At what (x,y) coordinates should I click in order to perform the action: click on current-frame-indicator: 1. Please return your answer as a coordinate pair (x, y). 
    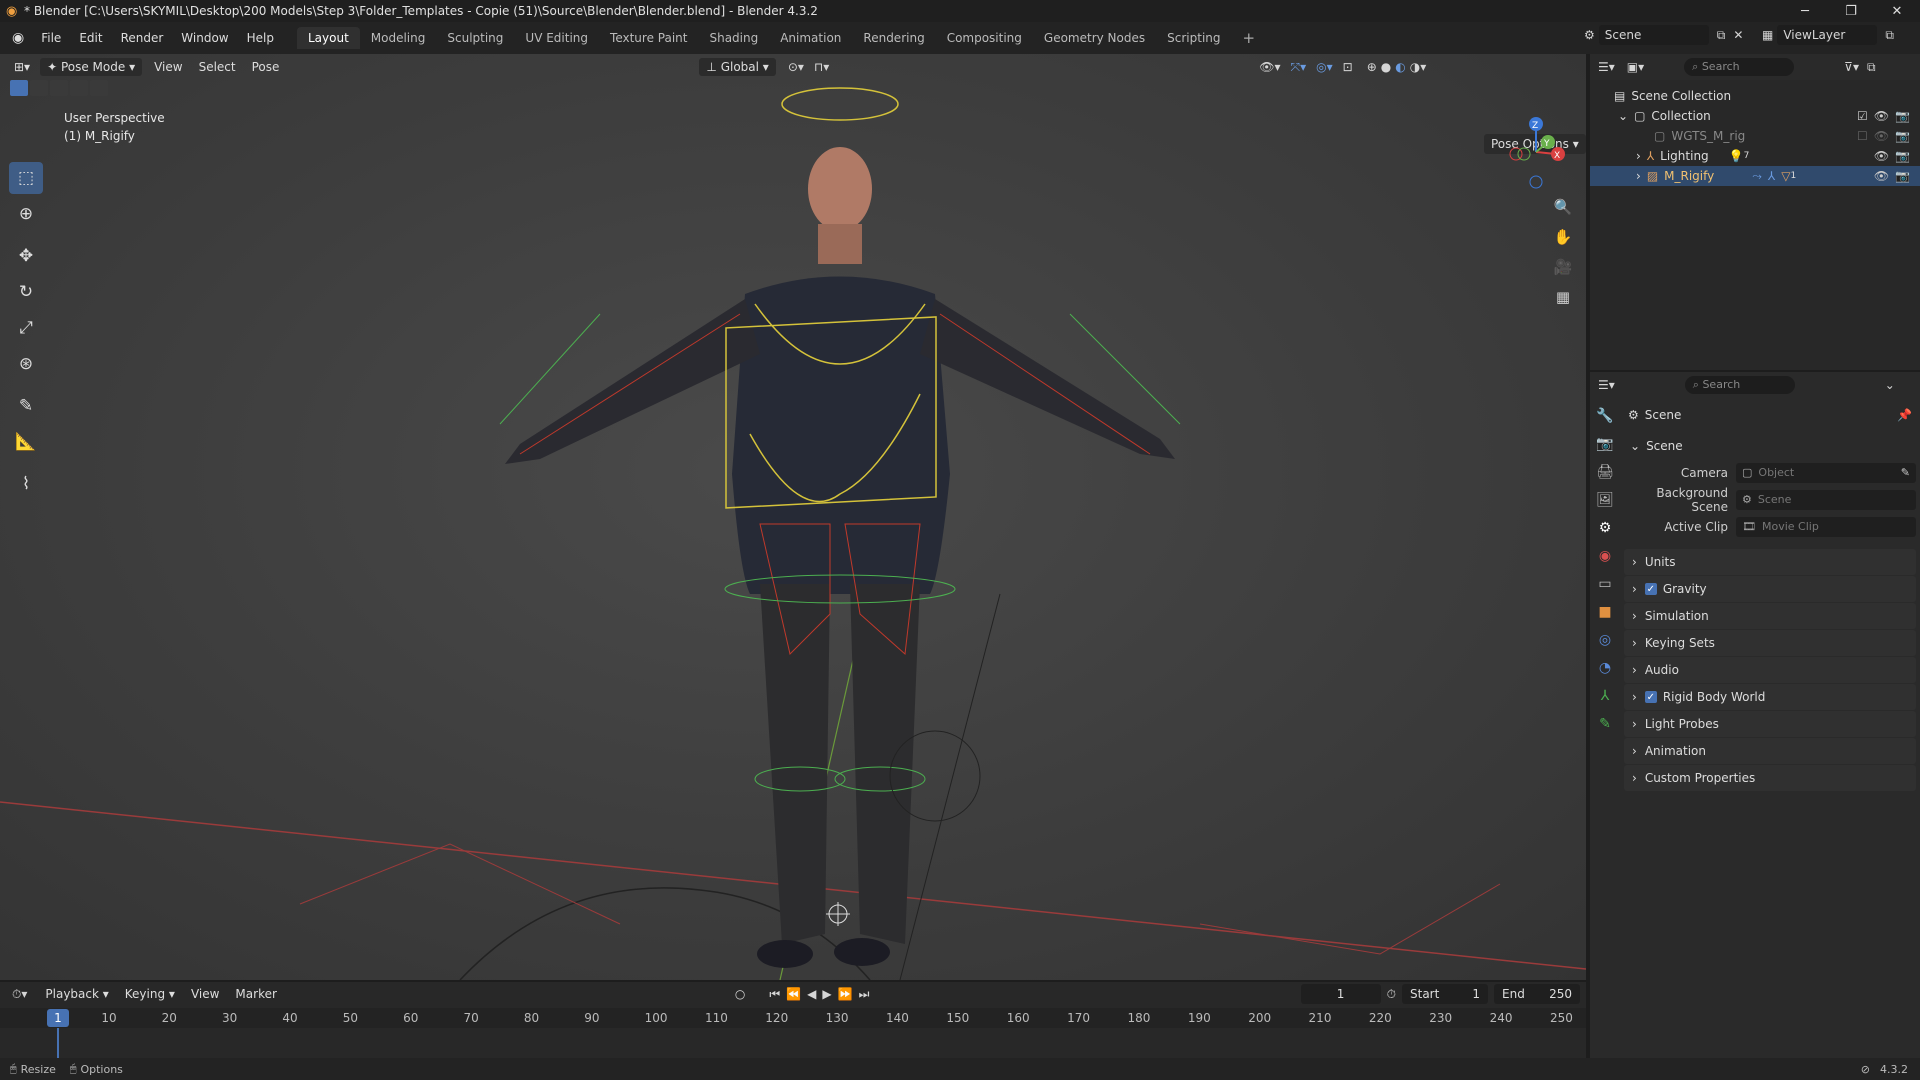
    Looking at the image, I should click on (58, 1018).